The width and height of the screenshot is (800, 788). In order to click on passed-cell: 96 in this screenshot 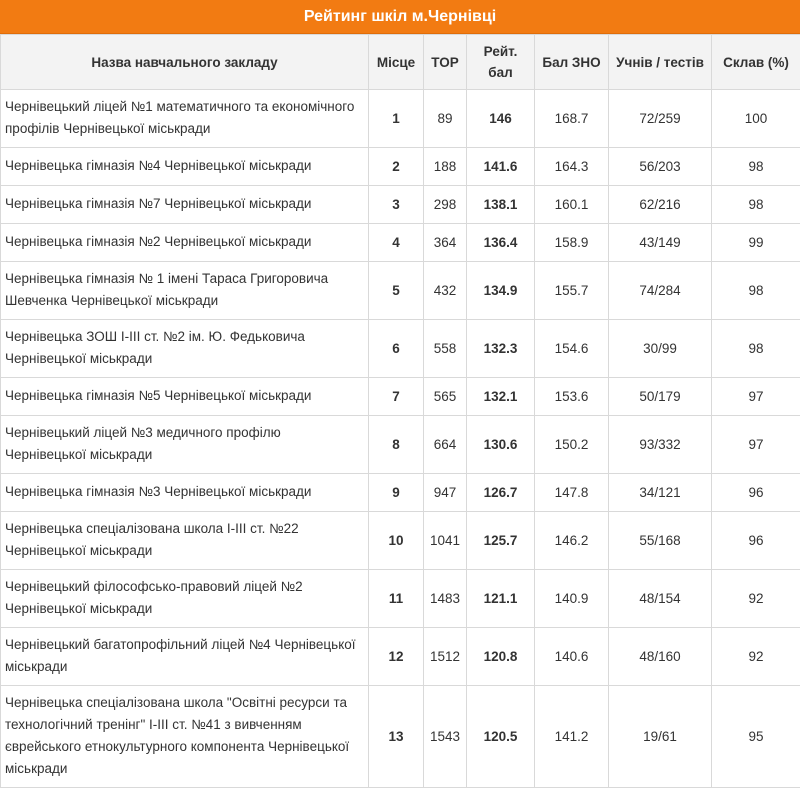, I will do `click(756, 493)`.